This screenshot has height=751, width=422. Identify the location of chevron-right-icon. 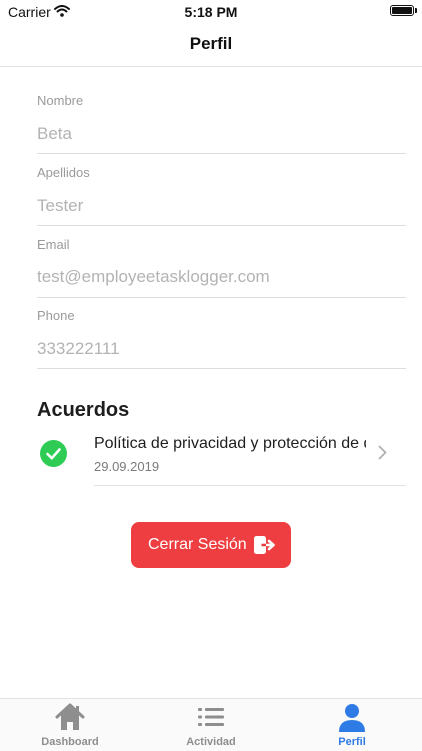
(382, 455).